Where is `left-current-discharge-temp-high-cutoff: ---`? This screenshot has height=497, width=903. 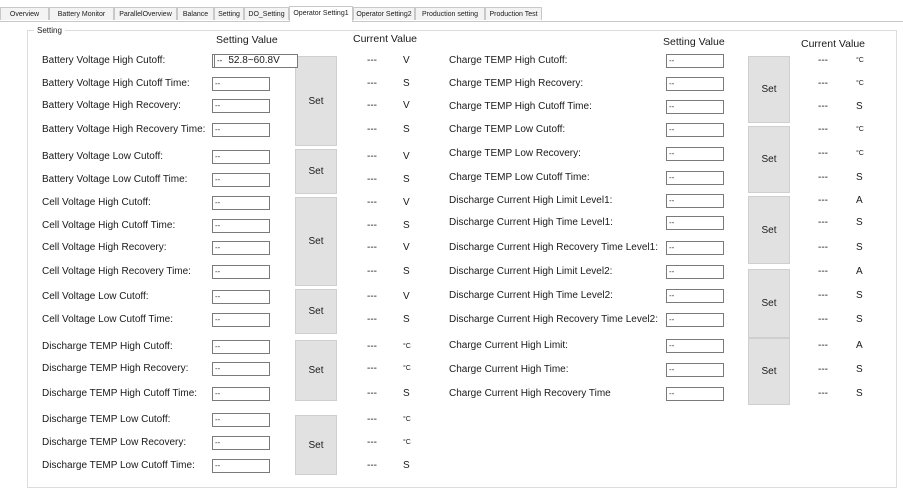
left-current-discharge-temp-high-cutoff: --- is located at coordinates (372, 346).